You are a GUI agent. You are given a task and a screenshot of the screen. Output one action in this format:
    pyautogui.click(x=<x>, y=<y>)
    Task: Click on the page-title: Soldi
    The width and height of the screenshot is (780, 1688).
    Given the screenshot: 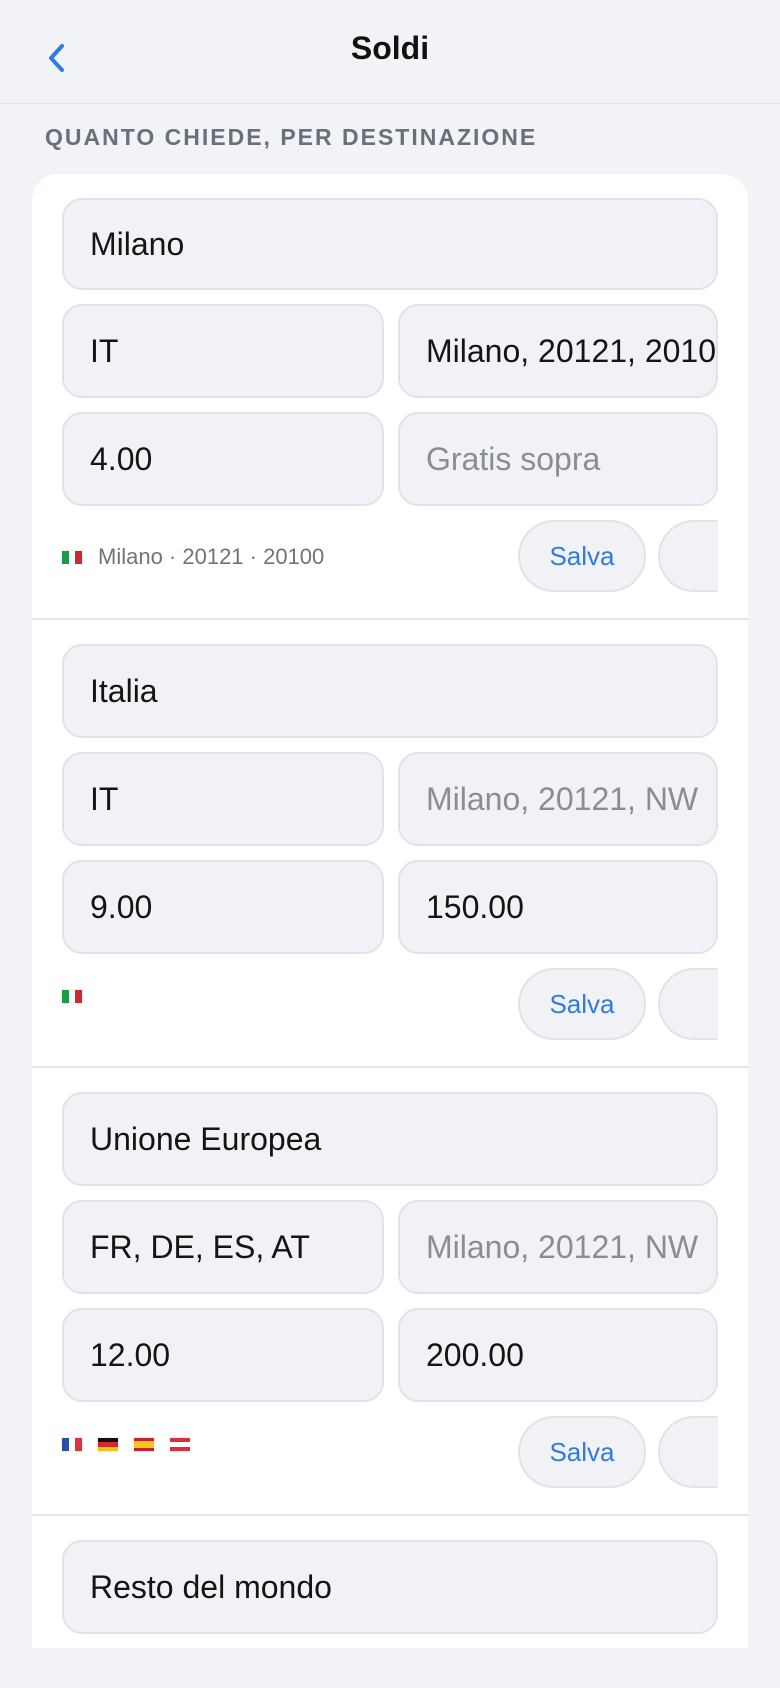 What is the action you would take?
    pyautogui.click(x=390, y=48)
    